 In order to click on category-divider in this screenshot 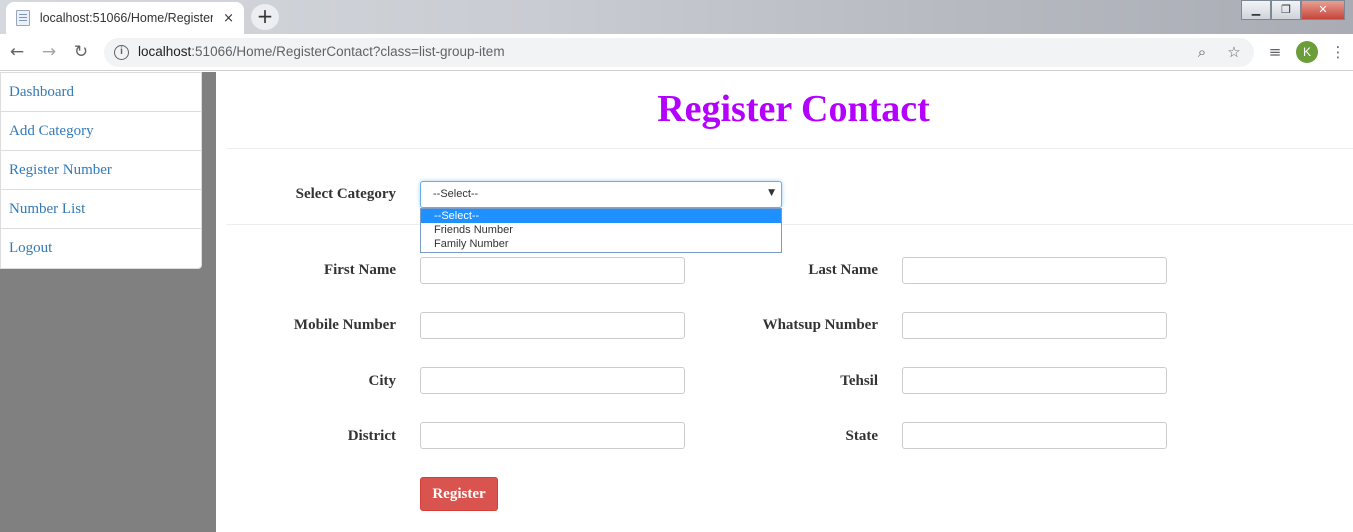, I will do `click(789, 224)`.